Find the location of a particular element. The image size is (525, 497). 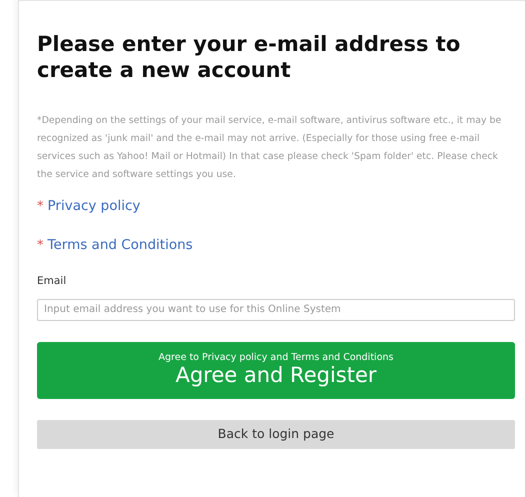

policy-link: Terms and Conditions is located at coordinates (120, 244).